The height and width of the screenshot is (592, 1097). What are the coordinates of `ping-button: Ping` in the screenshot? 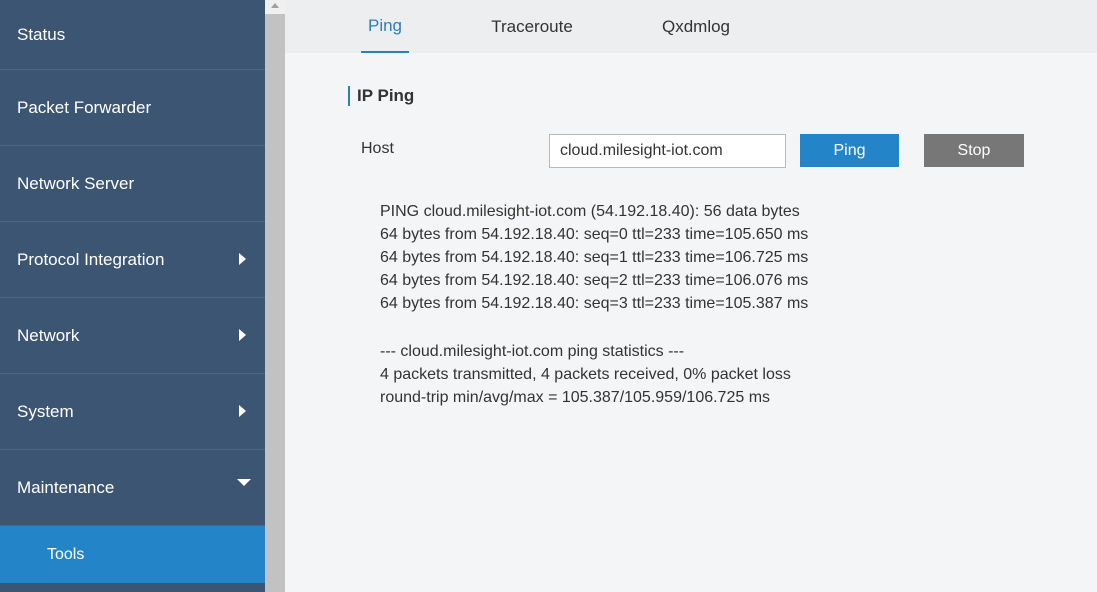 It's located at (849, 150).